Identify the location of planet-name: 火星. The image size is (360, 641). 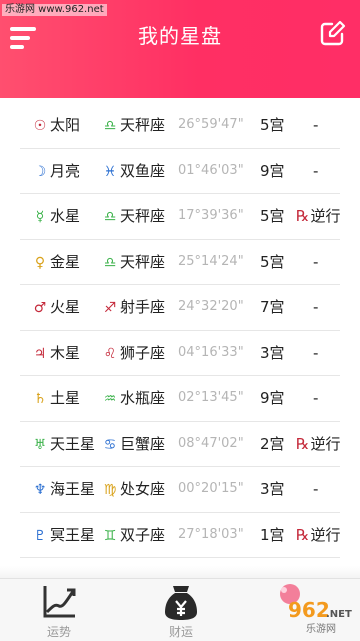
(65, 307).